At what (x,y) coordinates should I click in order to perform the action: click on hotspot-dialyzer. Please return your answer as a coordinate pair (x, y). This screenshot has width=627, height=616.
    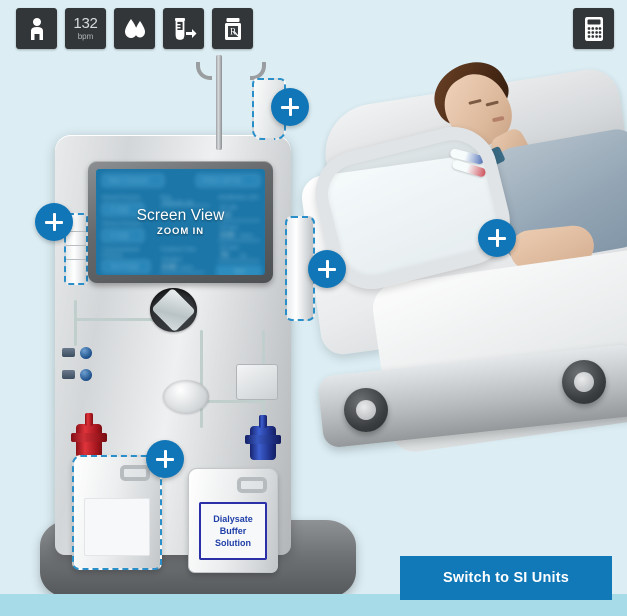
    Looking at the image, I should click on (327, 269).